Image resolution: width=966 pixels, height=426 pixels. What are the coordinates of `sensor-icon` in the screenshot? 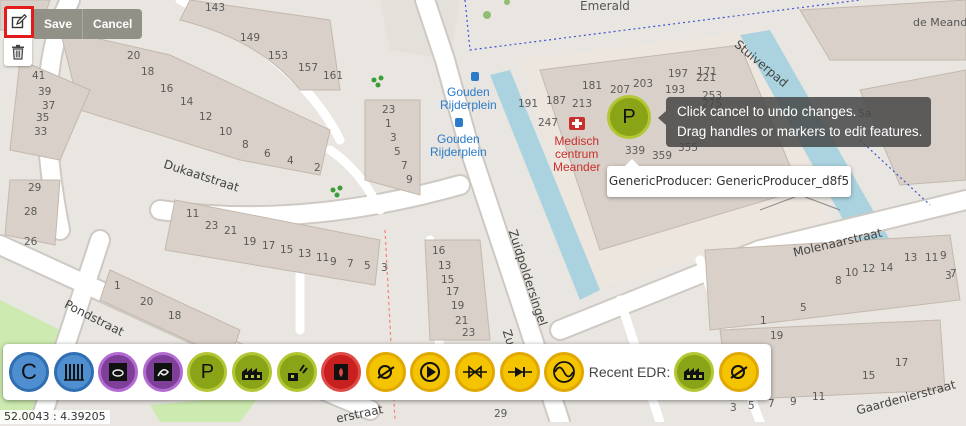 It's located at (564, 372).